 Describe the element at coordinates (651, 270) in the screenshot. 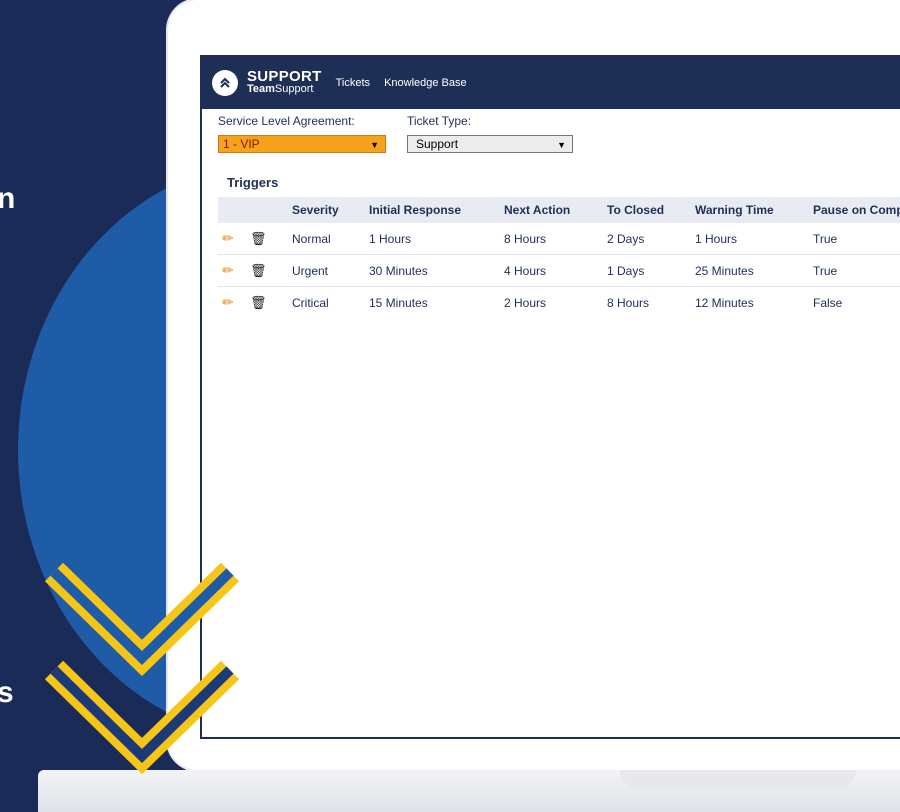

I see `cell-to-closed: 1 Days` at that location.